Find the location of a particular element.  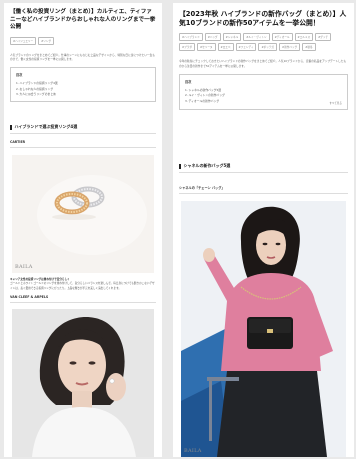

tag: #フェンディ is located at coordinates (246, 47).